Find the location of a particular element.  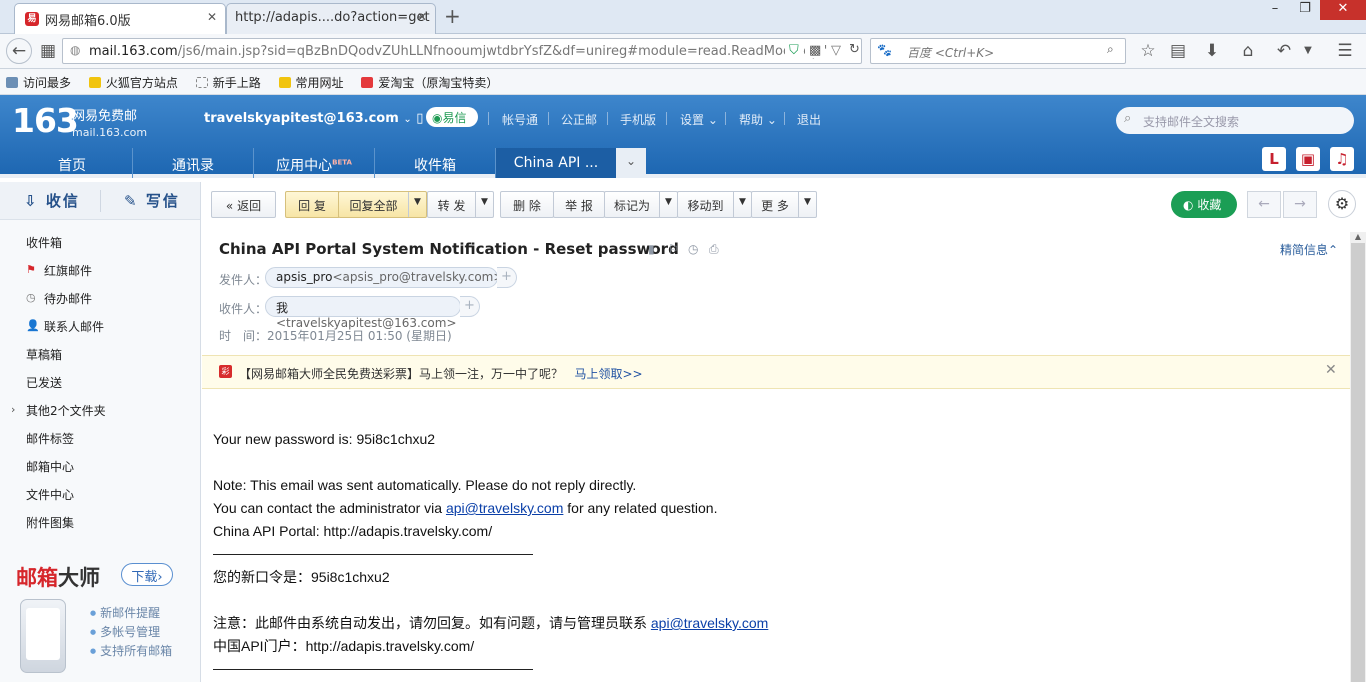

mail-search-input: ⌕ 支持邮件全文搜索 is located at coordinates (1235, 120).